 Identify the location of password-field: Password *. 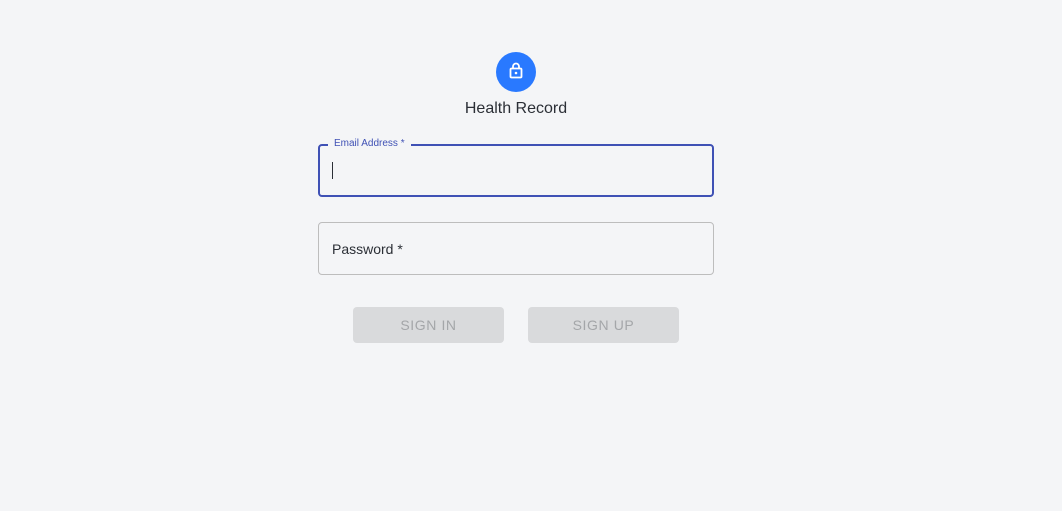
(516, 248).